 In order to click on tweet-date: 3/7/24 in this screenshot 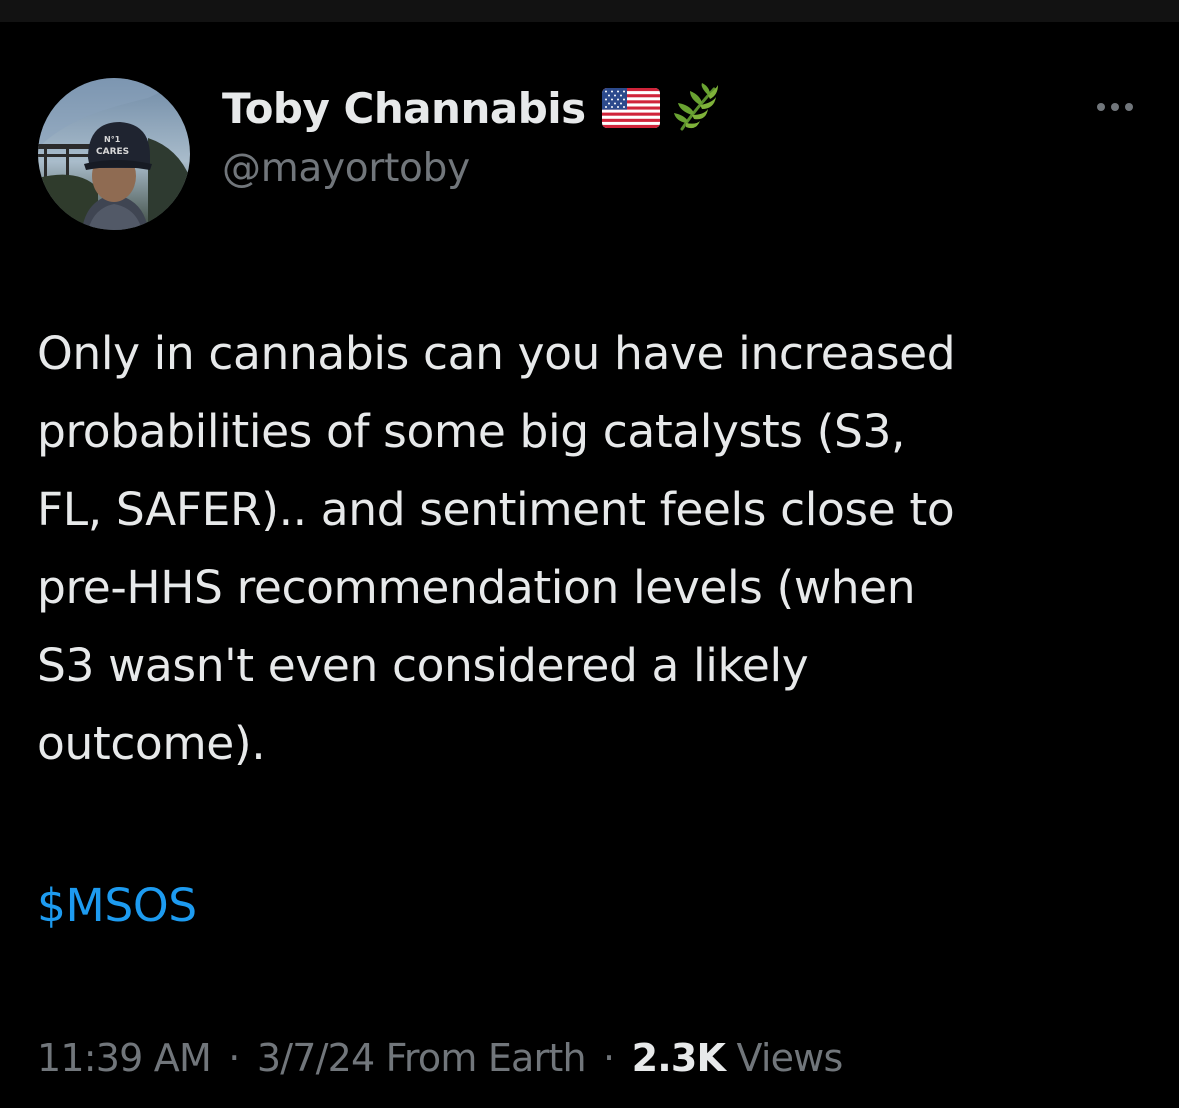, I will do `click(316, 1058)`.